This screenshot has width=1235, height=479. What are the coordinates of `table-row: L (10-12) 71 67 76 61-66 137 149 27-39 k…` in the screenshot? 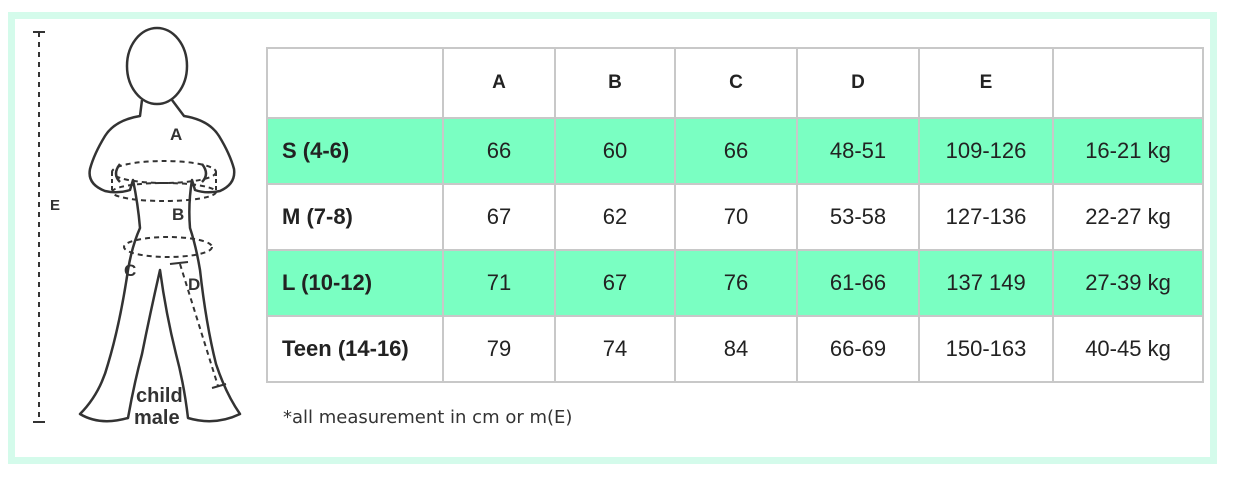 It's located at (735, 283).